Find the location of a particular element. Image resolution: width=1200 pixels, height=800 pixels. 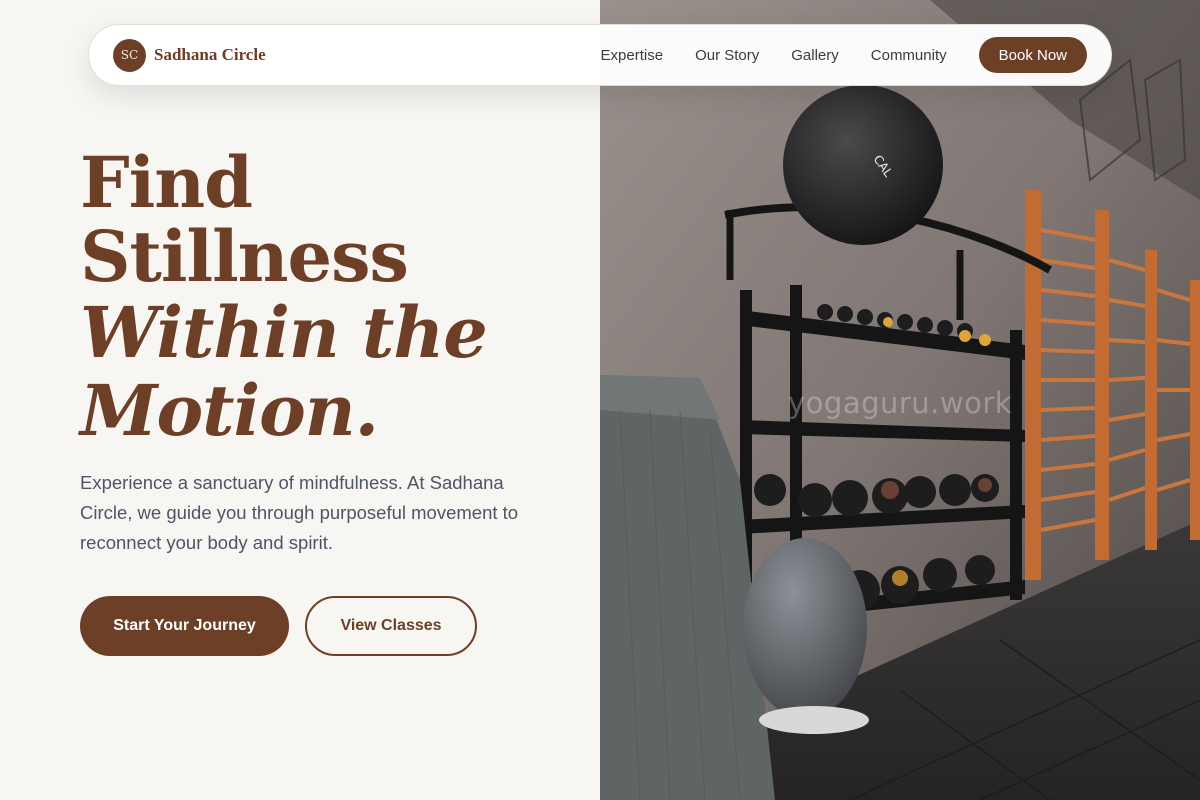

headline-line-4: Motion. is located at coordinates (229, 410).